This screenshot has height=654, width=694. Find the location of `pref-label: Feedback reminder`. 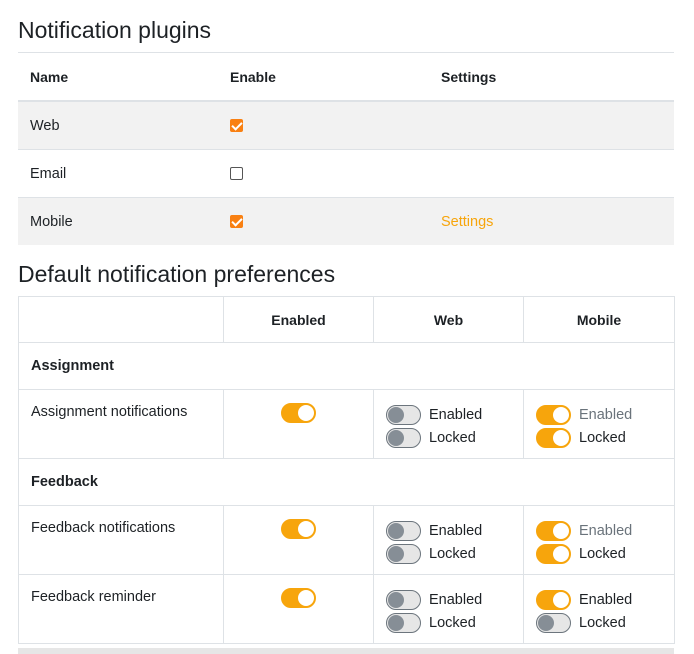

pref-label: Feedback reminder is located at coordinates (121, 609).